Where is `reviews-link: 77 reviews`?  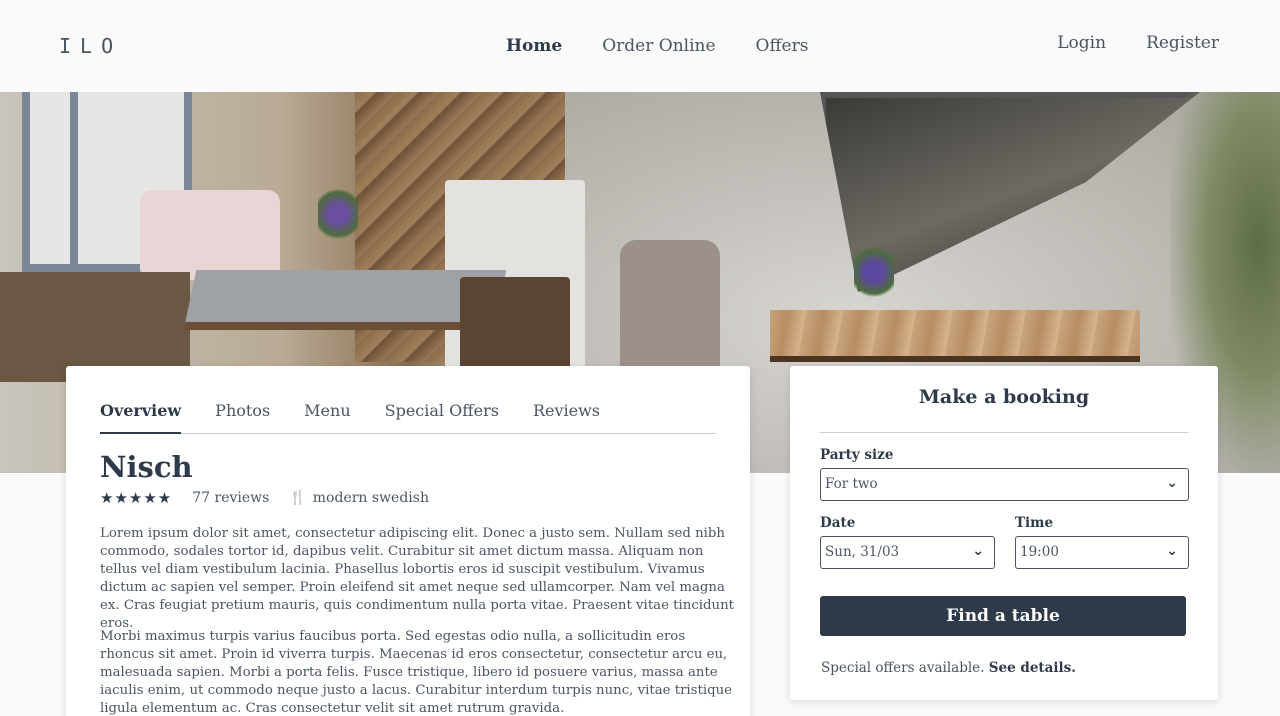 reviews-link: 77 reviews is located at coordinates (230, 498).